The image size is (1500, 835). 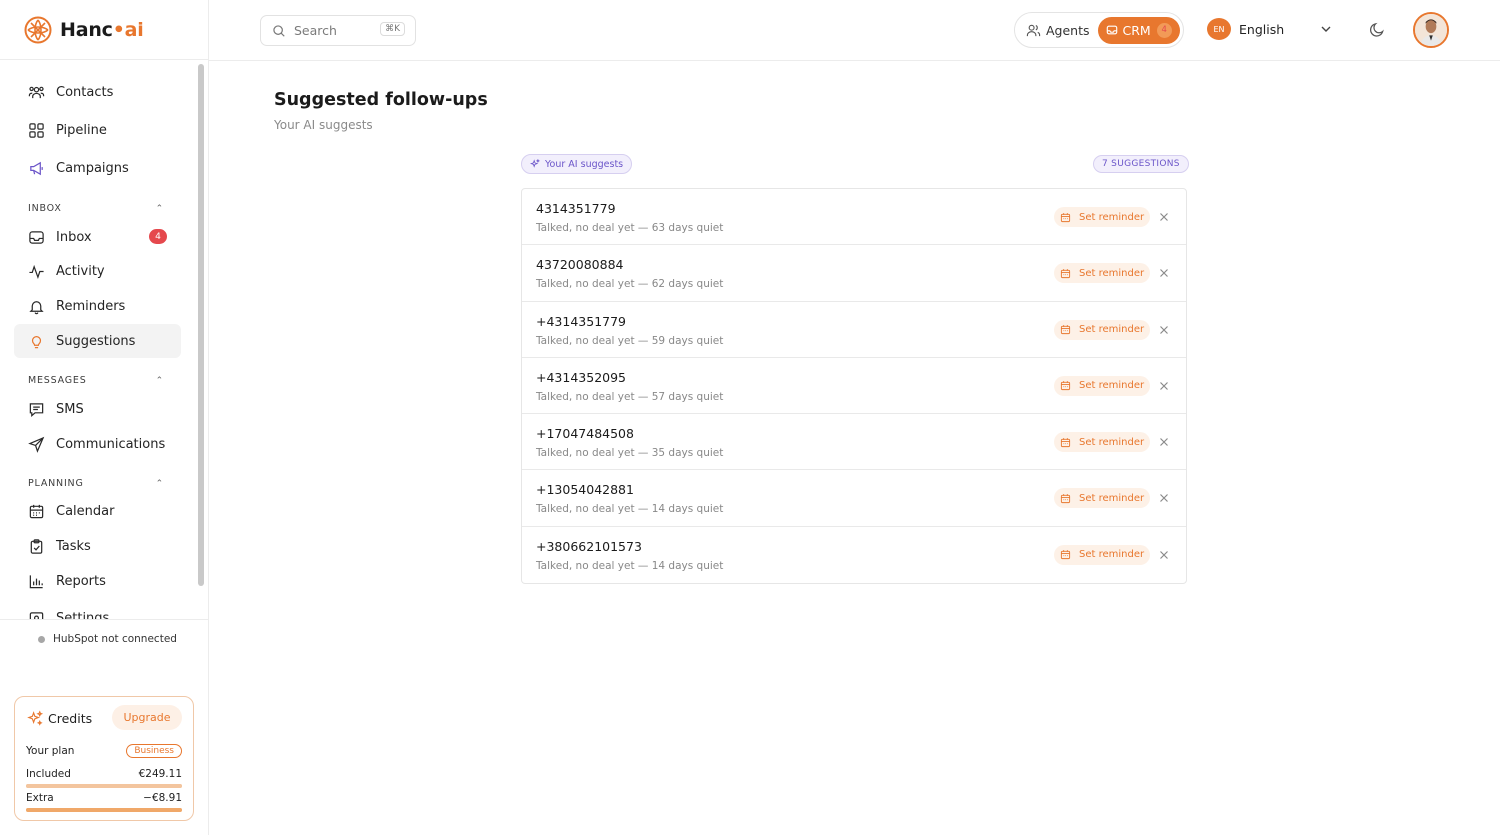 I want to click on topbar: Search ⌘K Agents CRM 4 EN English, so click(x=854, y=30).